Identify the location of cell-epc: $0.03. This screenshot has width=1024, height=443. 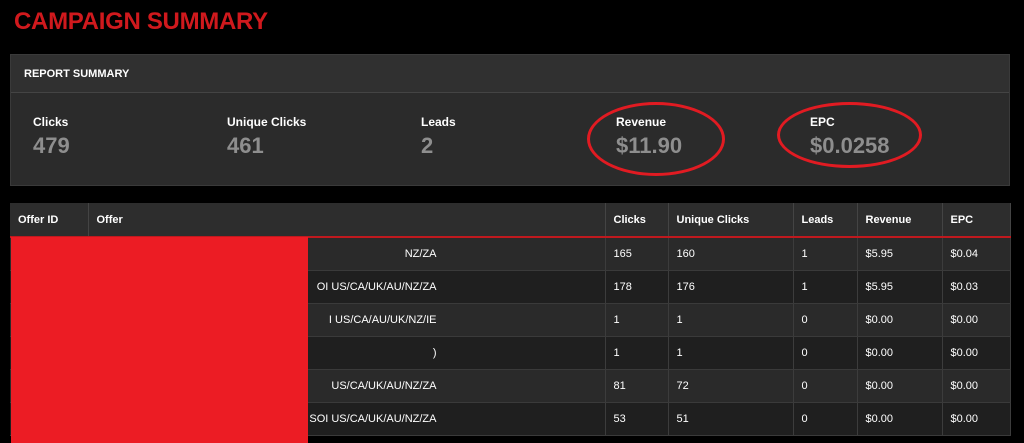
(976, 287).